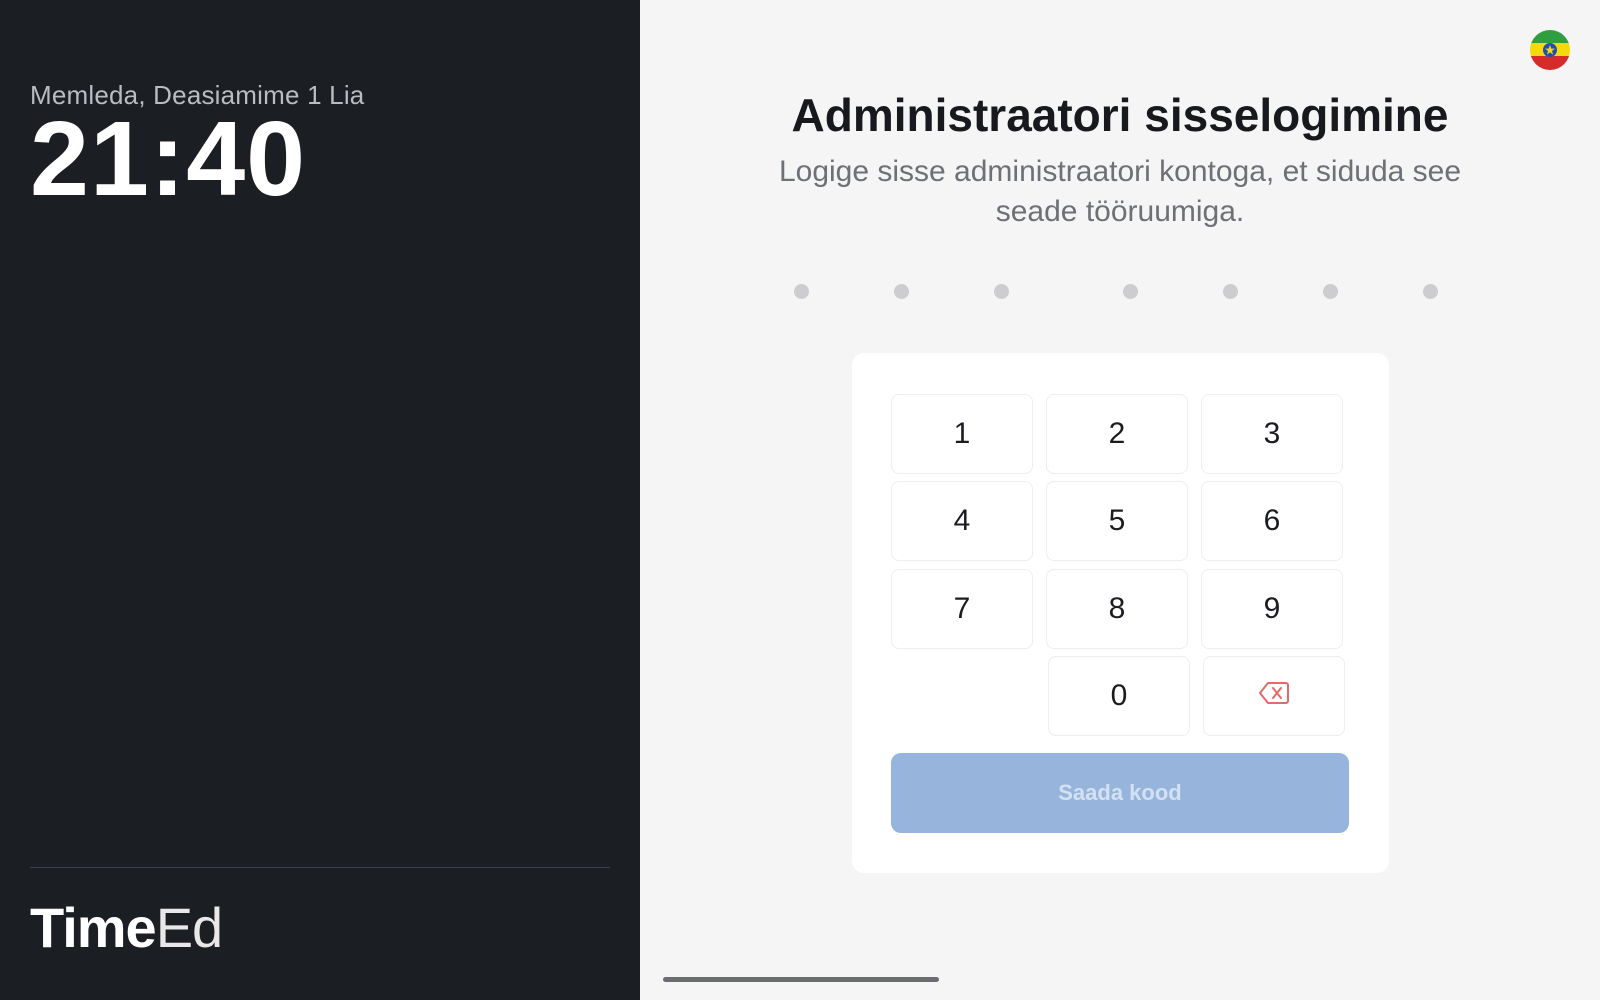 Image resolution: width=1600 pixels, height=1000 pixels. What do you see at coordinates (1117, 434) in the screenshot?
I see `key-2: 2` at bounding box center [1117, 434].